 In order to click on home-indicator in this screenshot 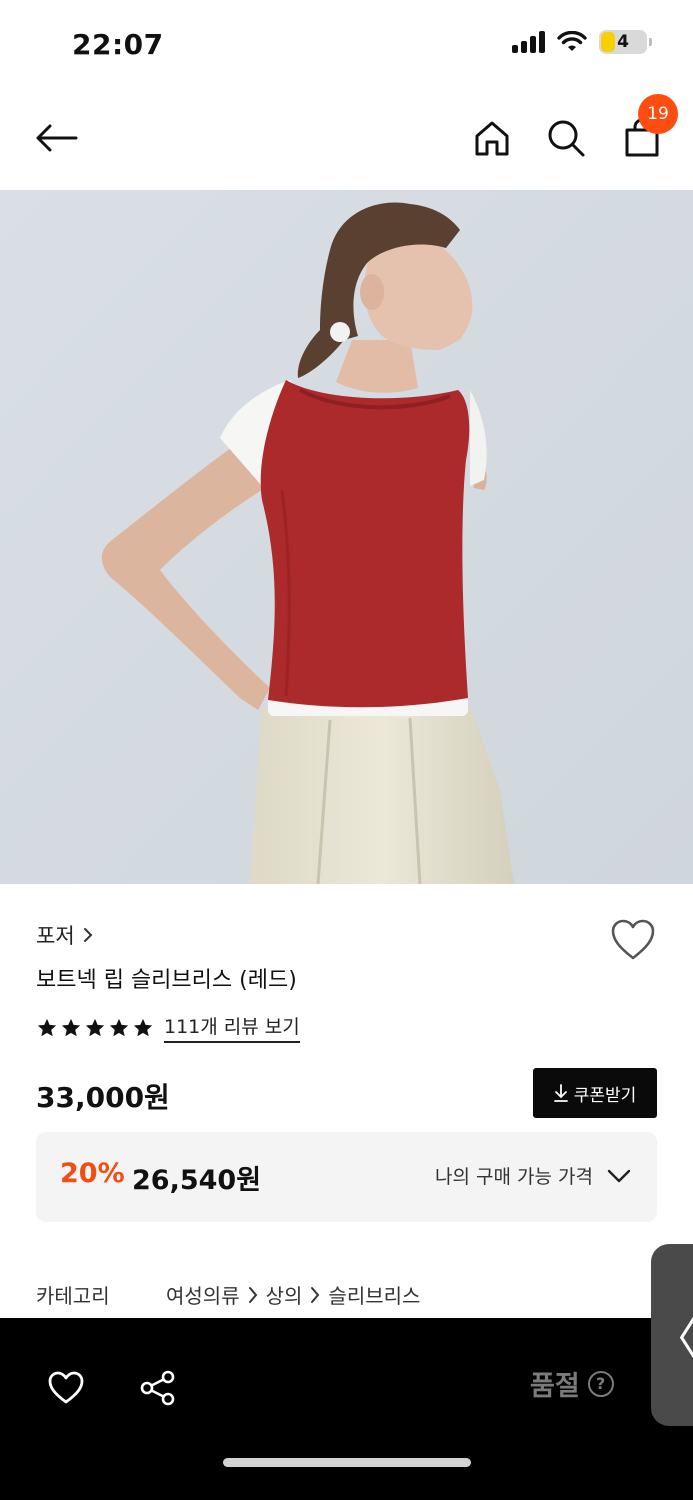, I will do `click(347, 1462)`.